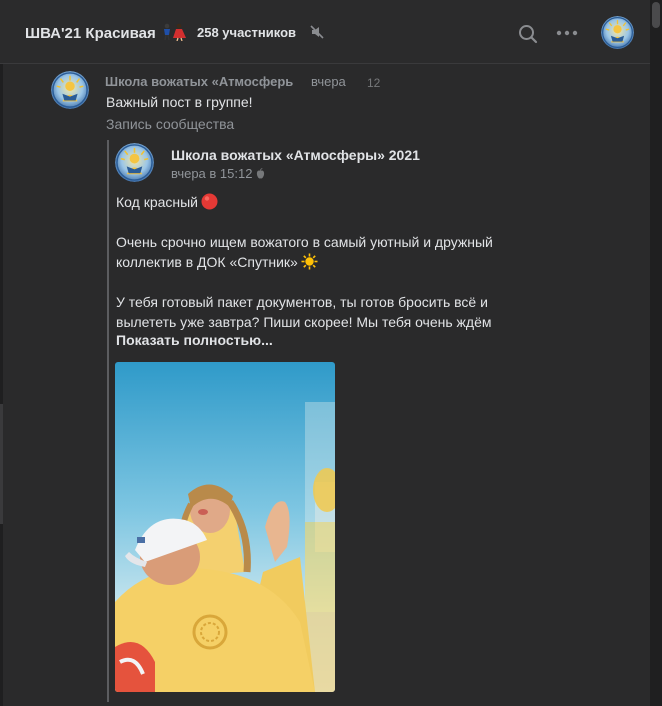 The width and height of the screenshot is (662, 706). Describe the element at coordinates (309, 261) in the screenshot. I see `sun-icon` at that location.